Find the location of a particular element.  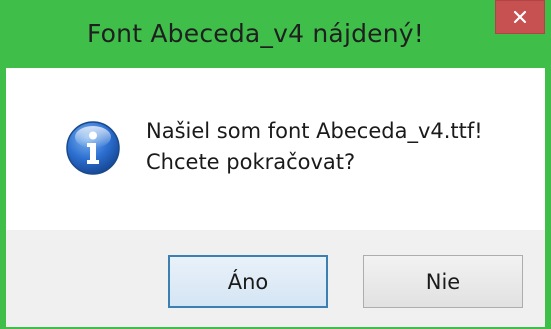

no-button: Nie is located at coordinates (443, 281).